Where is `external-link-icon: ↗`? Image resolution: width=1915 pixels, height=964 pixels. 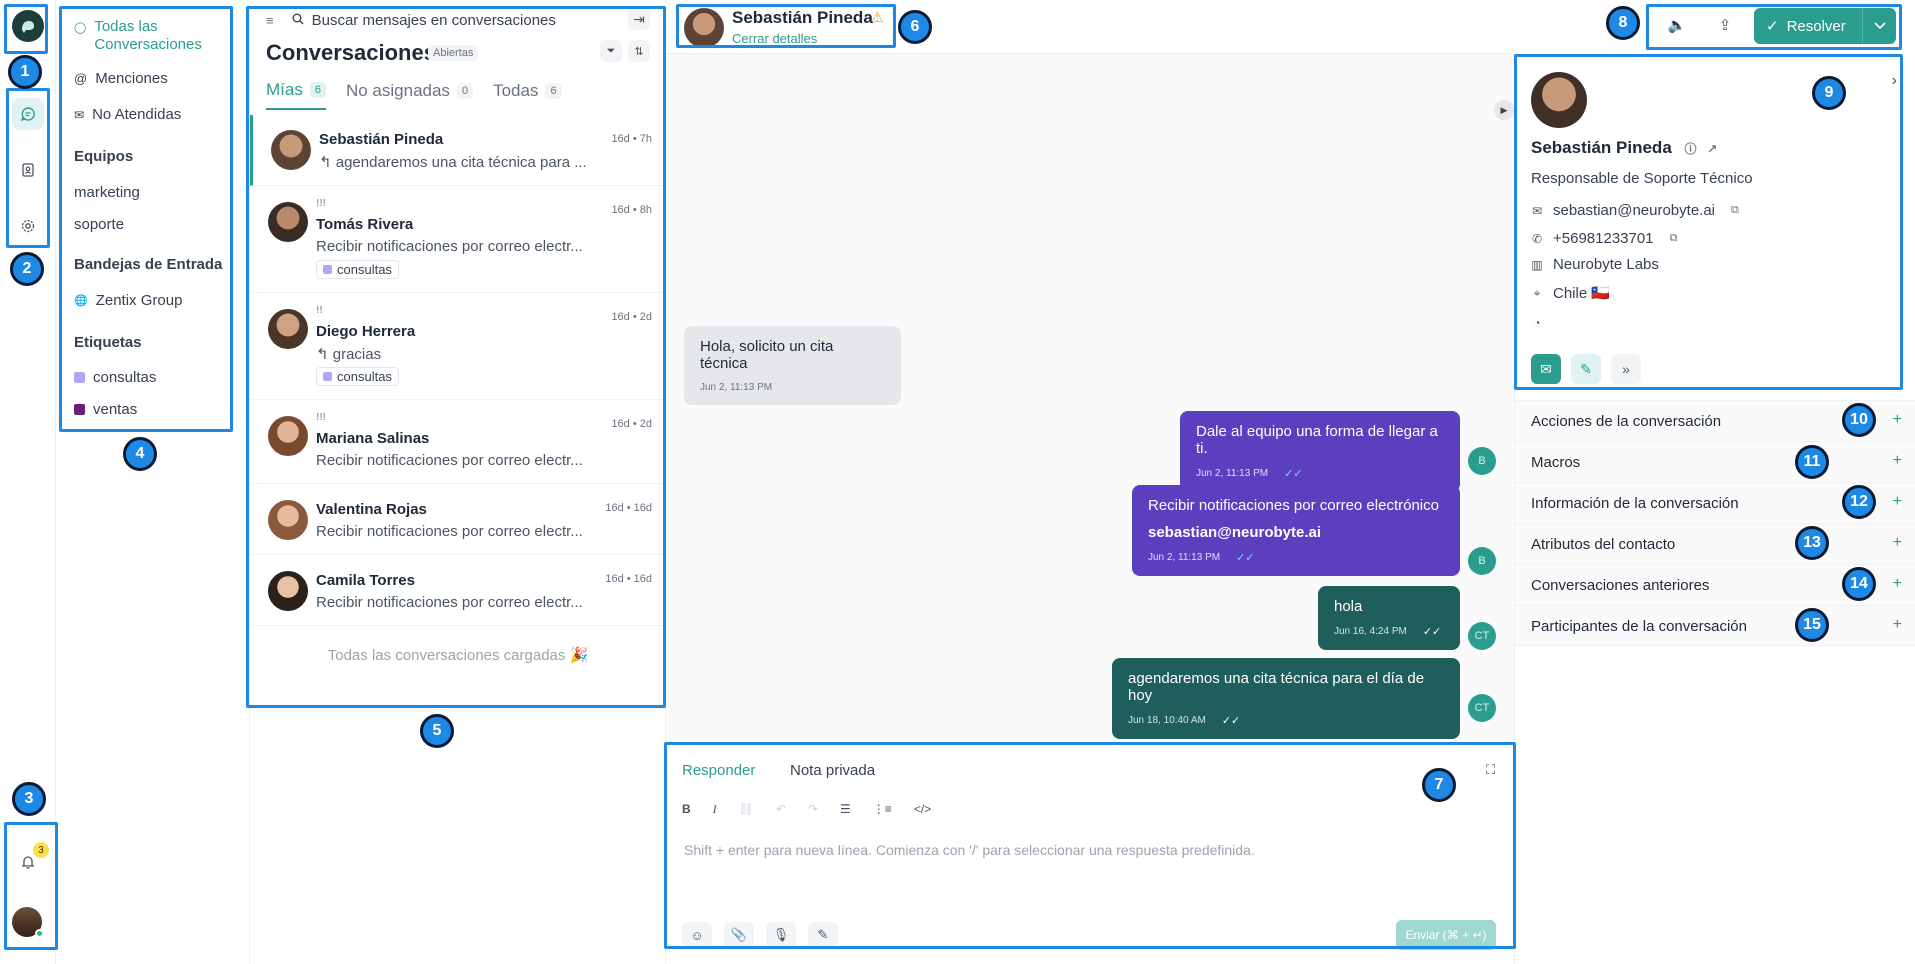 external-link-icon: ↗ is located at coordinates (1712, 149).